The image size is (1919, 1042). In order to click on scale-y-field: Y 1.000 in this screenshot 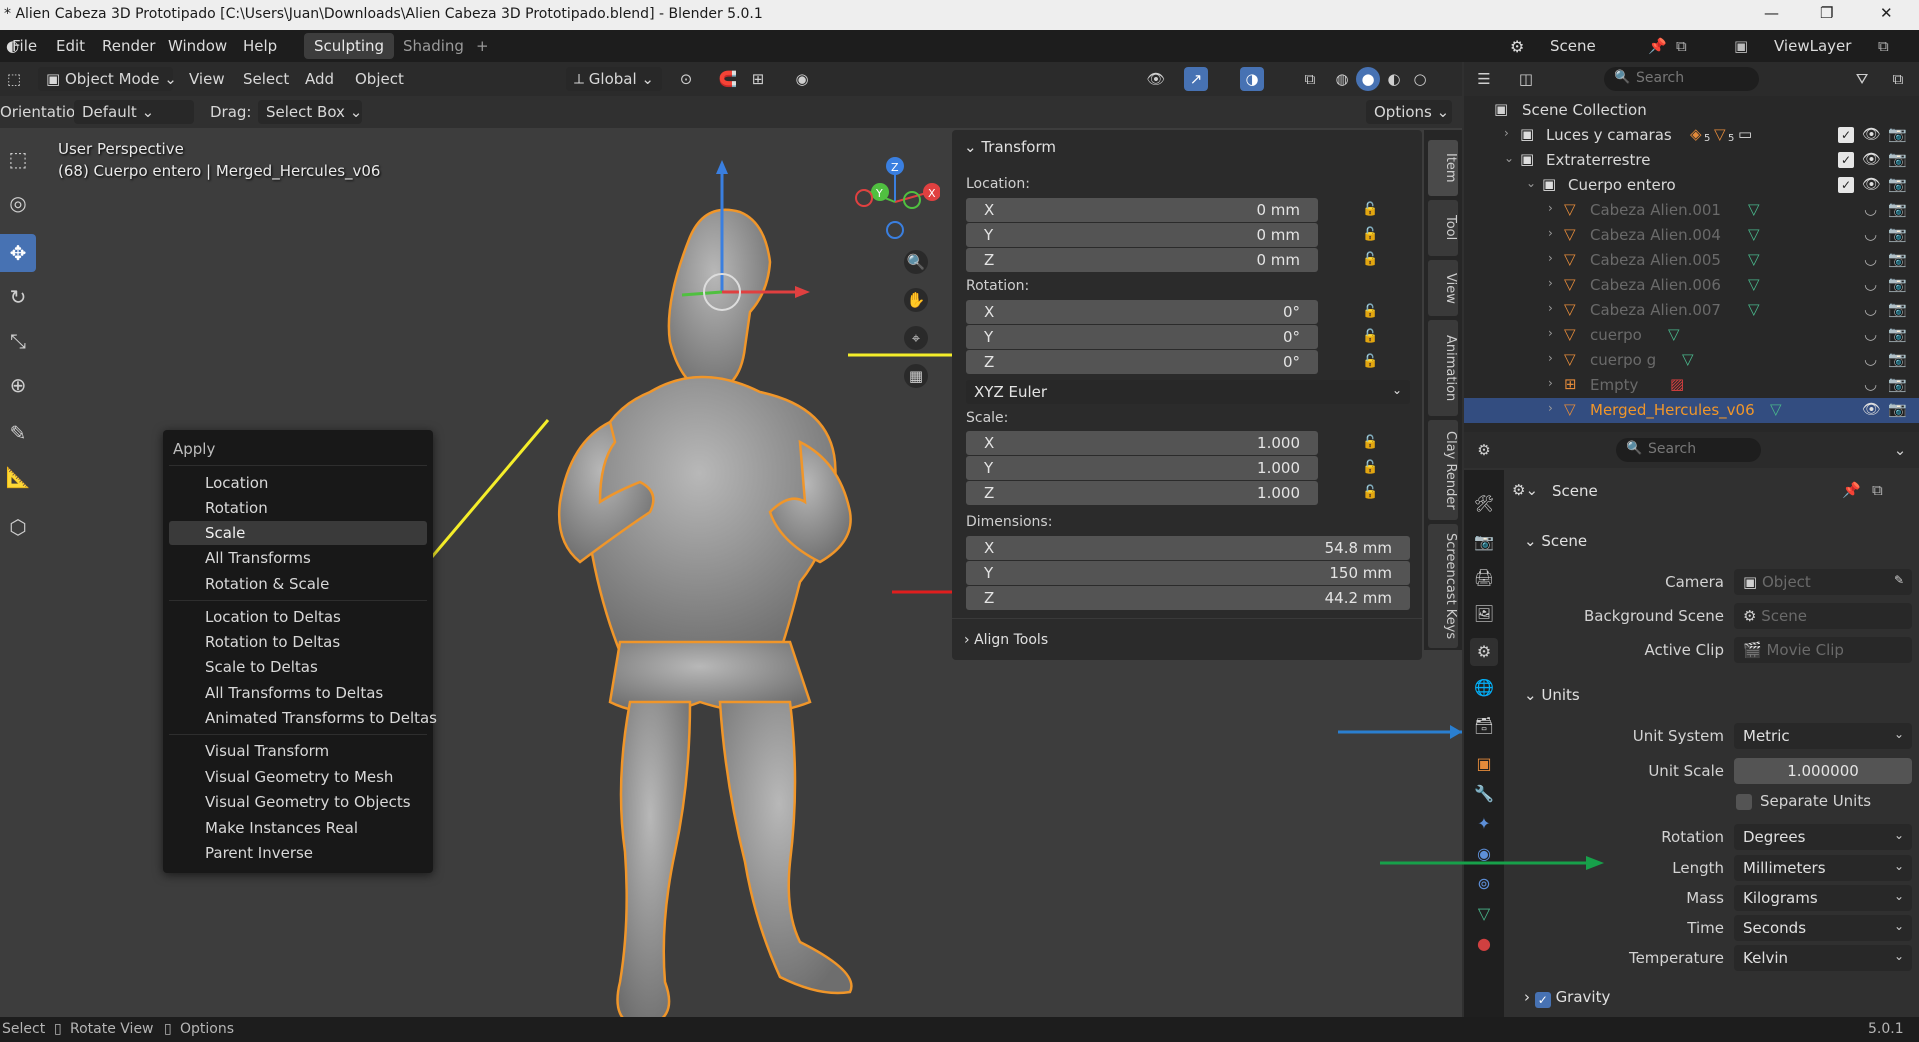, I will do `click(1142, 468)`.